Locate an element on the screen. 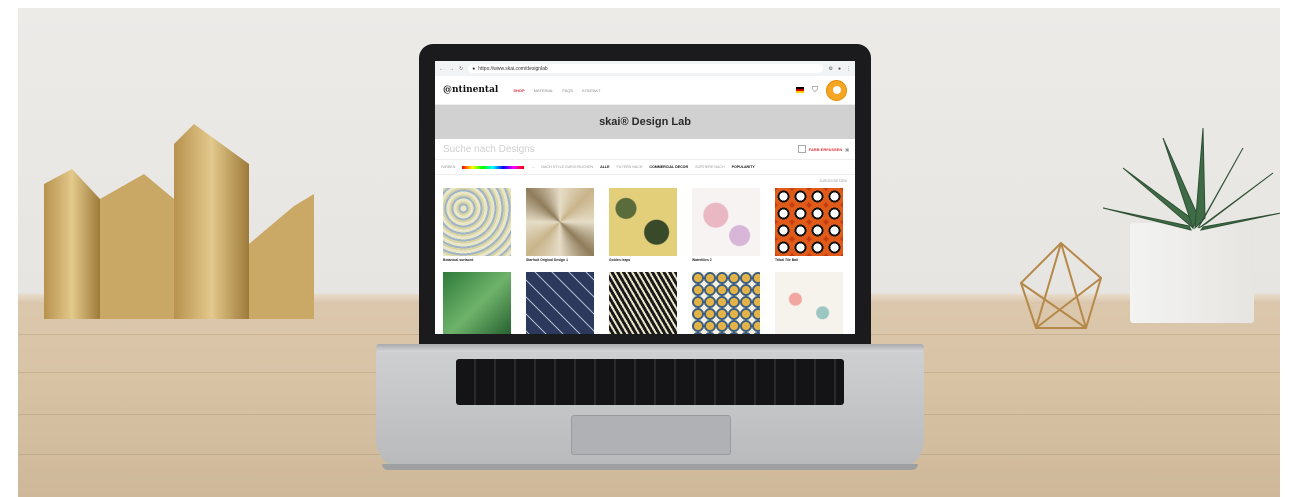 The width and height of the screenshot is (1296, 497). nav-shop: SHOP is located at coordinates (518, 90).